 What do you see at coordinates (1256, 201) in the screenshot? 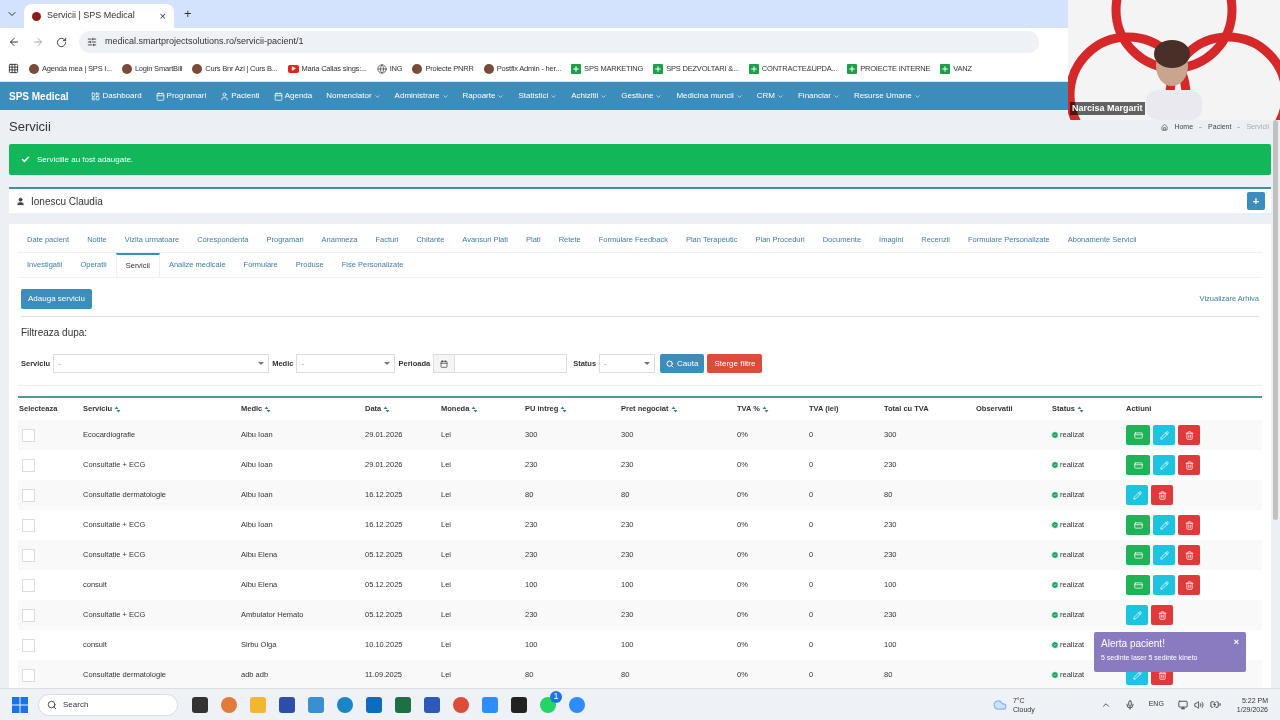
I see `add-button: +` at bounding box center [1256, 201].